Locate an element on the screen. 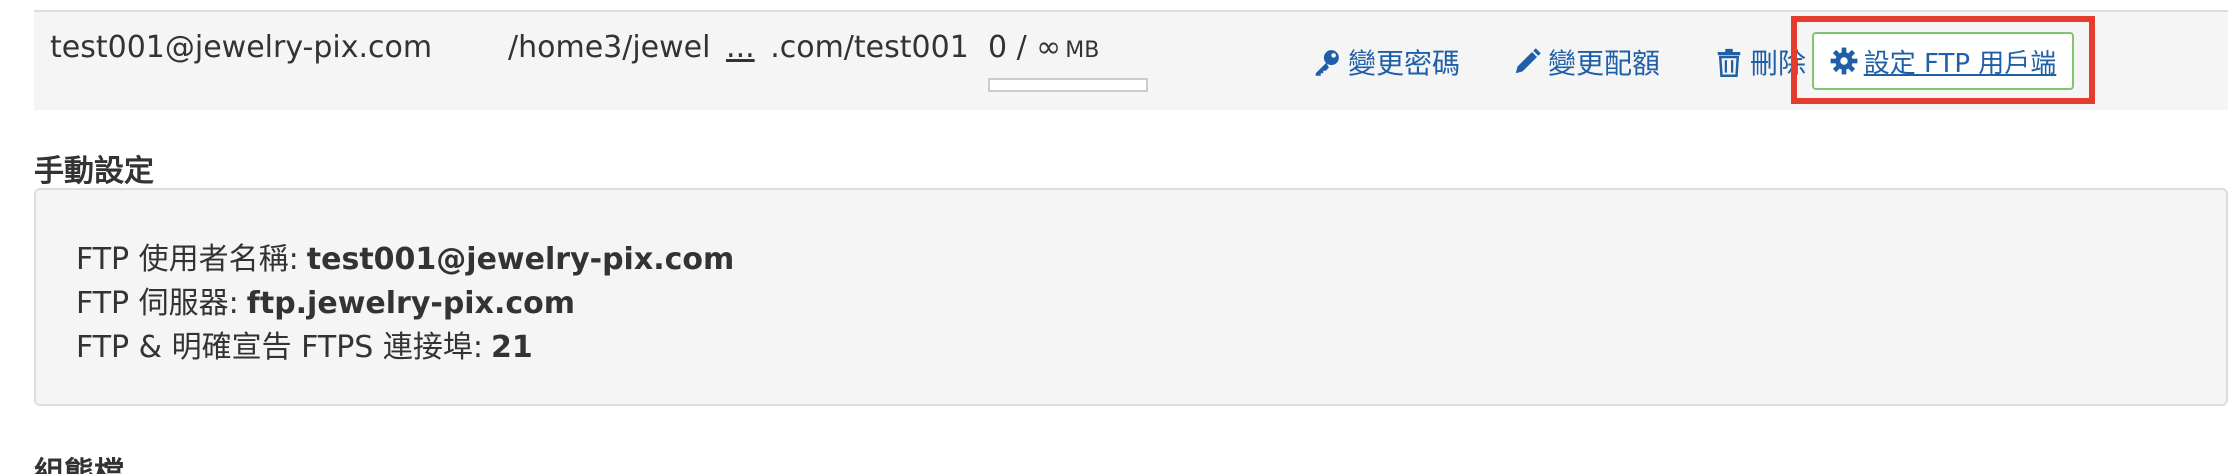  change-password-link: 變更密碼 is located at coordinates (1386, 62).